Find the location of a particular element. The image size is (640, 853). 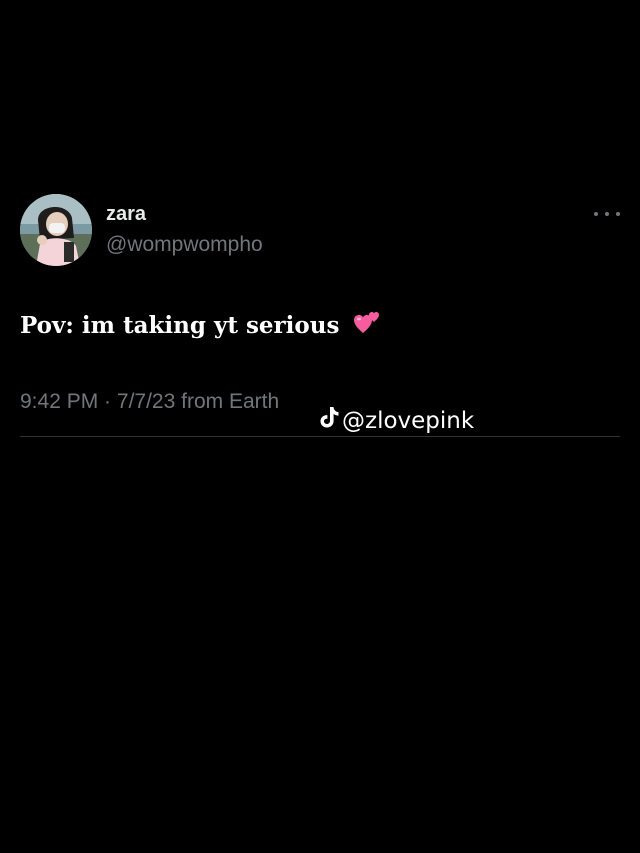

user-handle: @wompwompho is located at coordinates (184, 245).